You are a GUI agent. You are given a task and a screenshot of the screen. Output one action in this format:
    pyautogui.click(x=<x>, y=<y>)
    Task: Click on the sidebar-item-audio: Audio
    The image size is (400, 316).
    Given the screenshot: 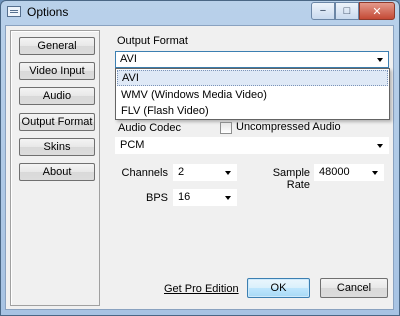 What is the action you would take?
    pyautogui.click(x=57, y=96)
    